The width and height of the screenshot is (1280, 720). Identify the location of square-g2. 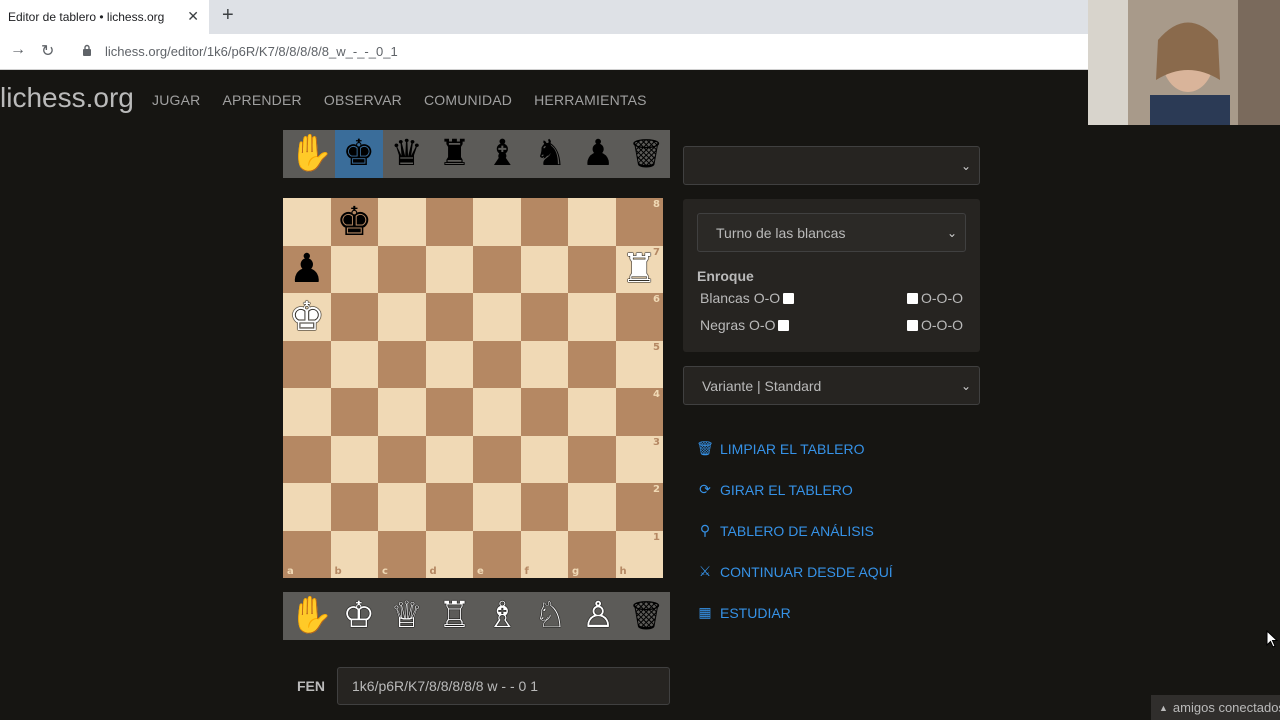
(592, 507).